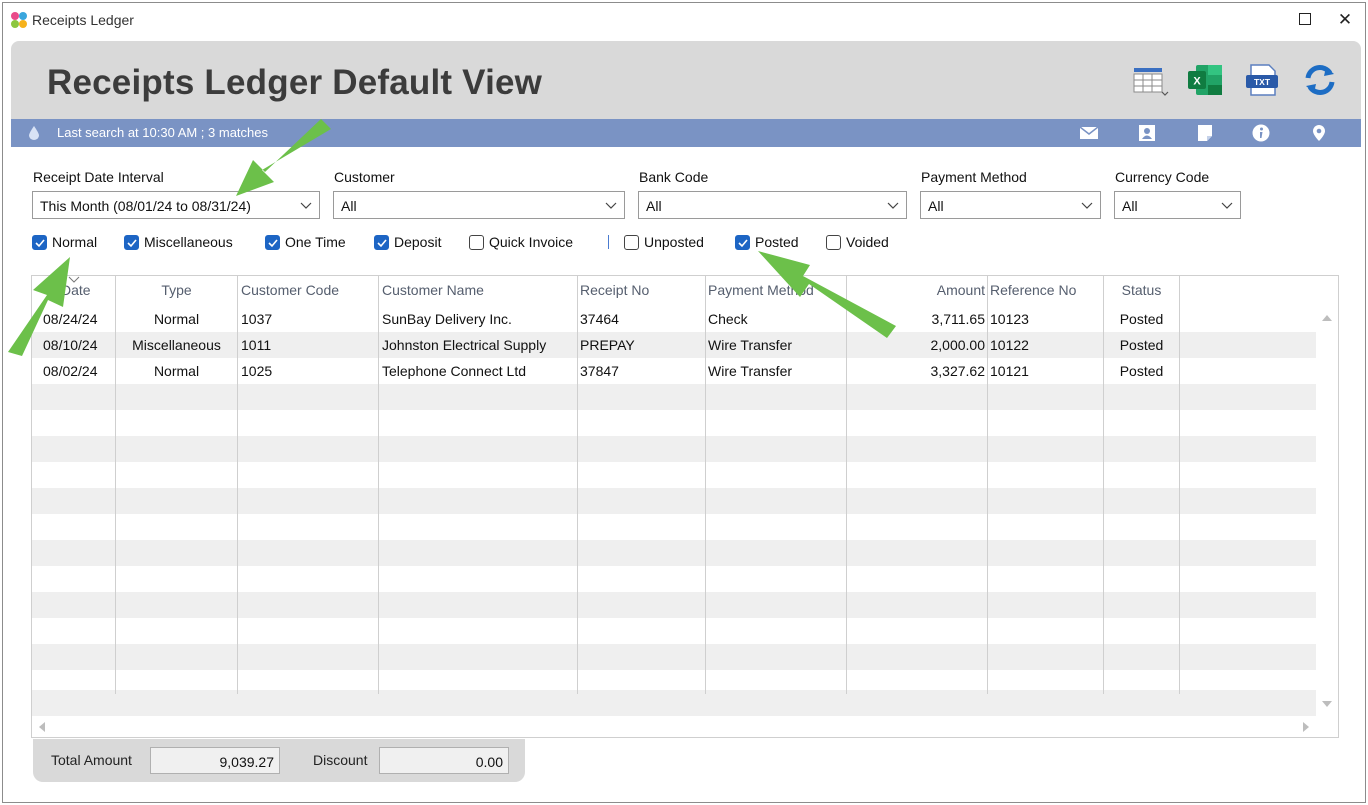 Image resolution: width=1368 pixels, height=805 pixels. I want to click on cell-amount: 2,000.00, so click(958, 345).